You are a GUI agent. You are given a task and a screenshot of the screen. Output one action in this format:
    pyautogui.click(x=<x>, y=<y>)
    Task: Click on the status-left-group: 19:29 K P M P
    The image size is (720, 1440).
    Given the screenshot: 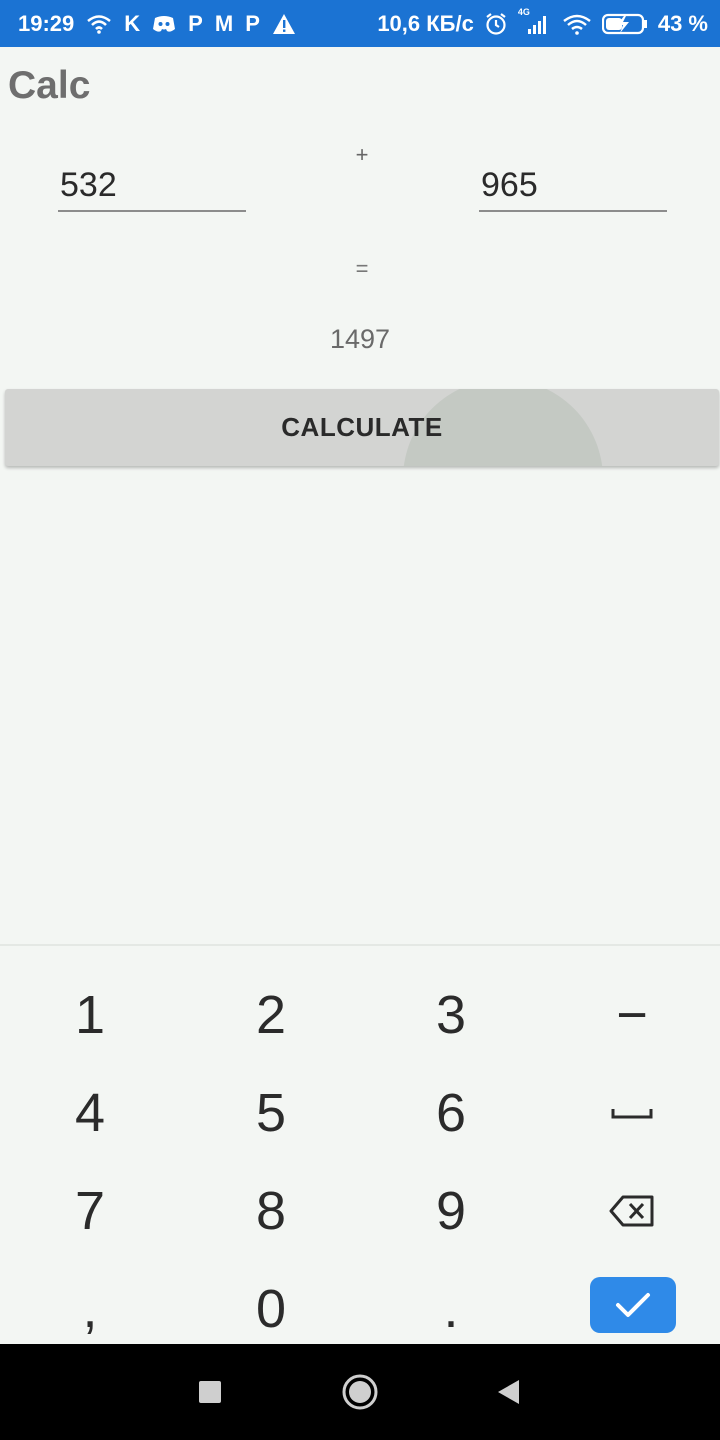 What is the action you would take?
    pyautogui.click(x=157, y=24)
    